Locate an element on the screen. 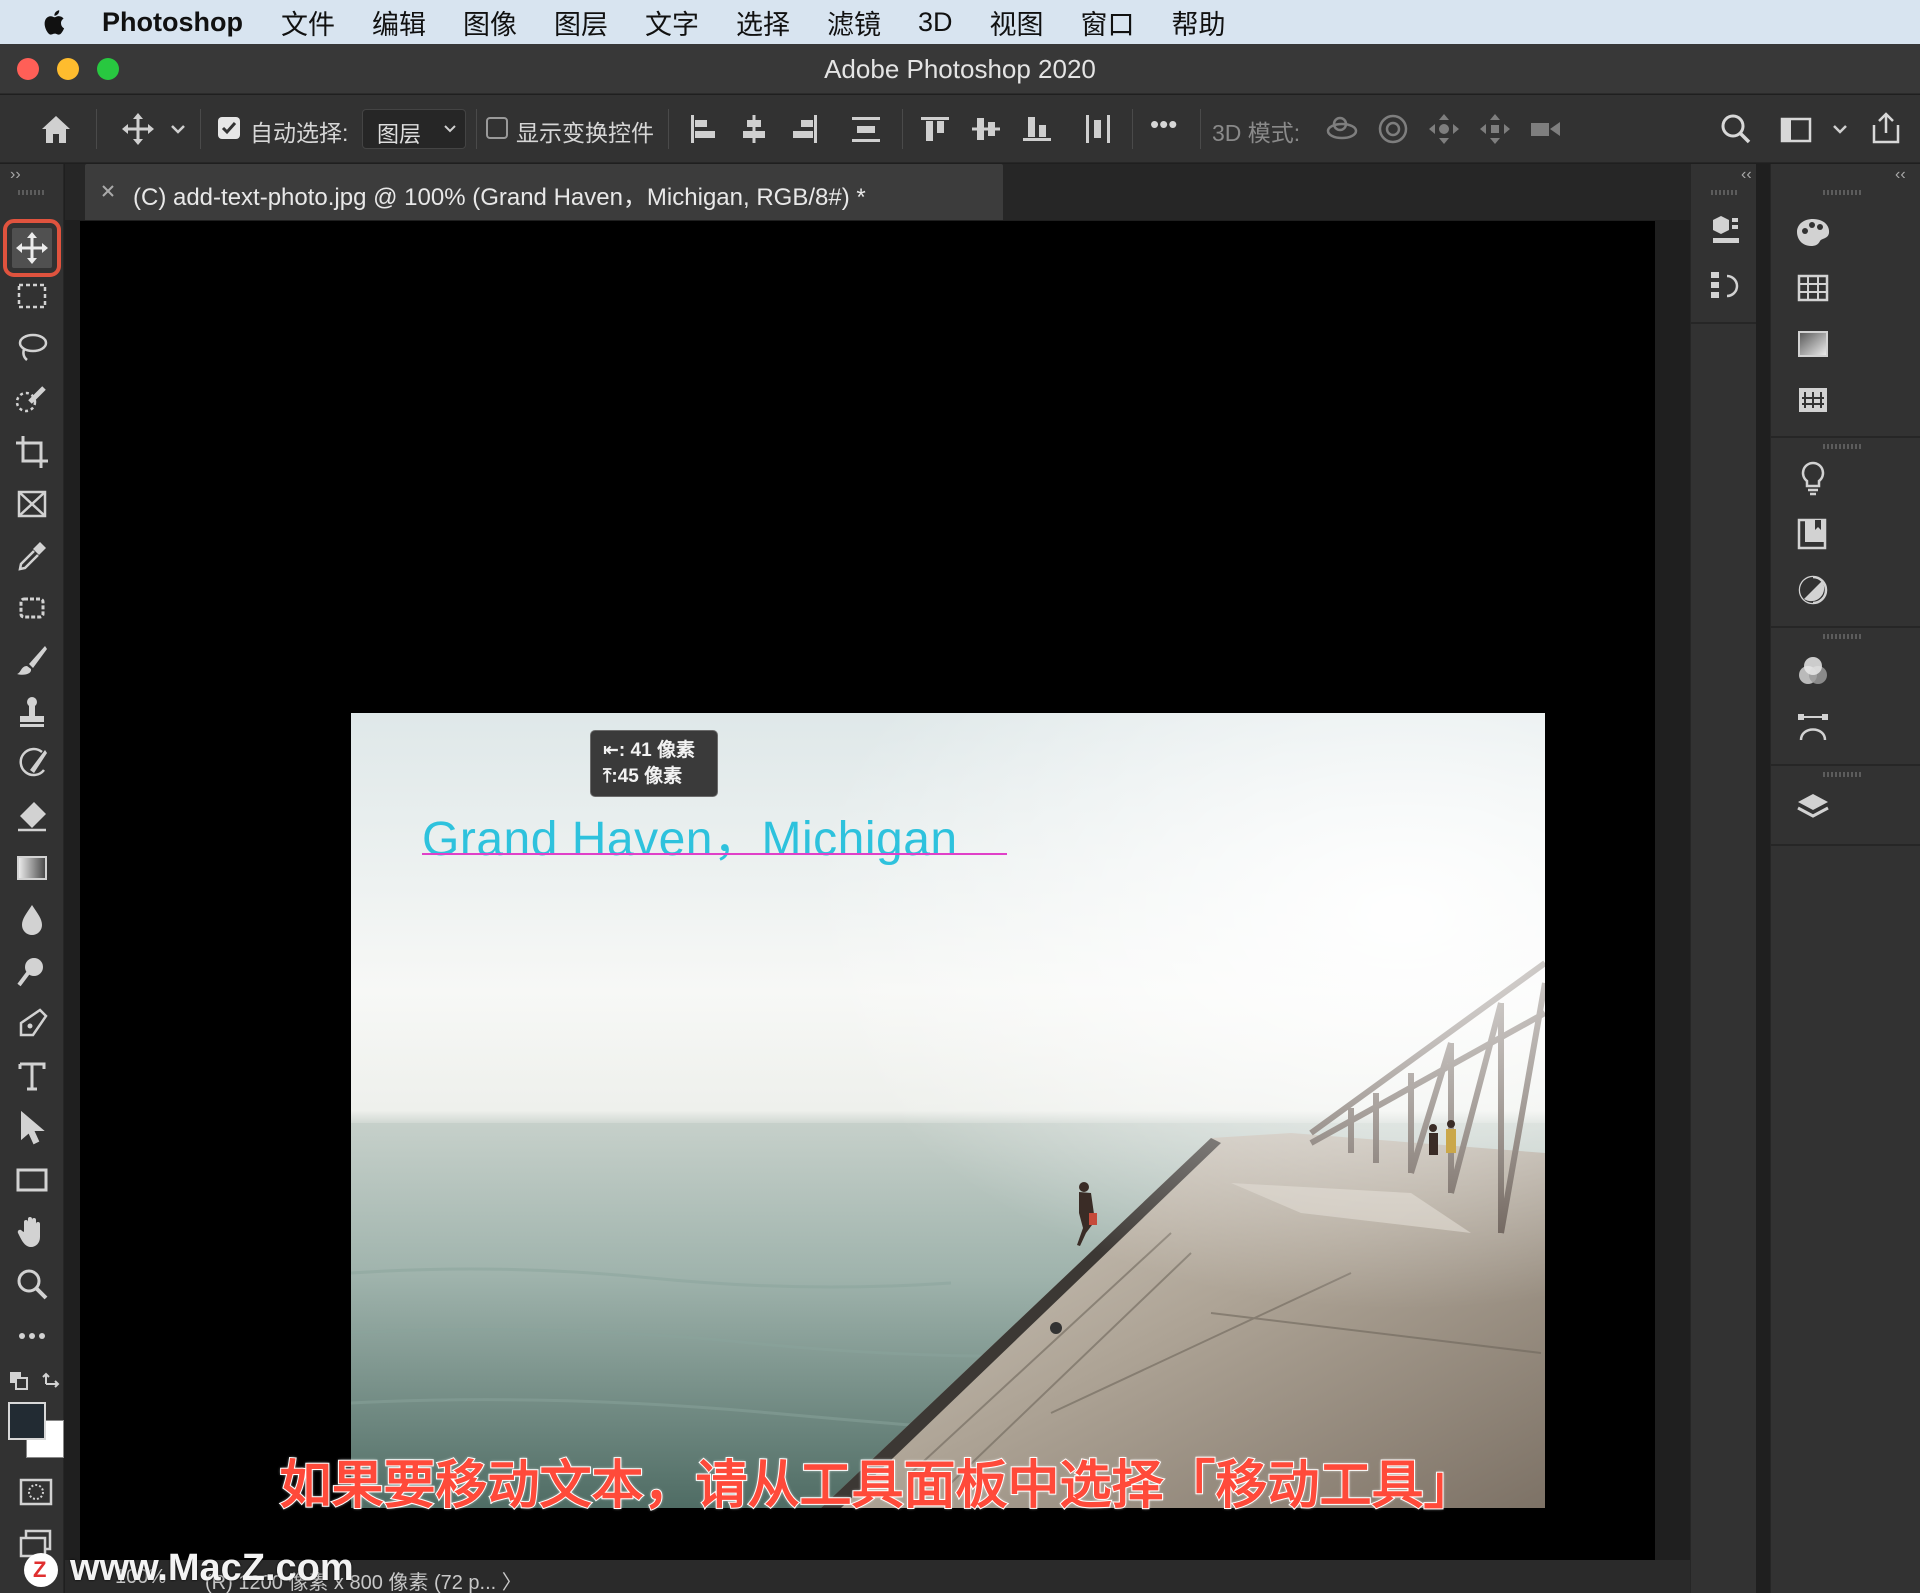 The height and width of the screenshot is (1593, 1920). adjustments-panel-icon is located at coordinates (1813, 590).